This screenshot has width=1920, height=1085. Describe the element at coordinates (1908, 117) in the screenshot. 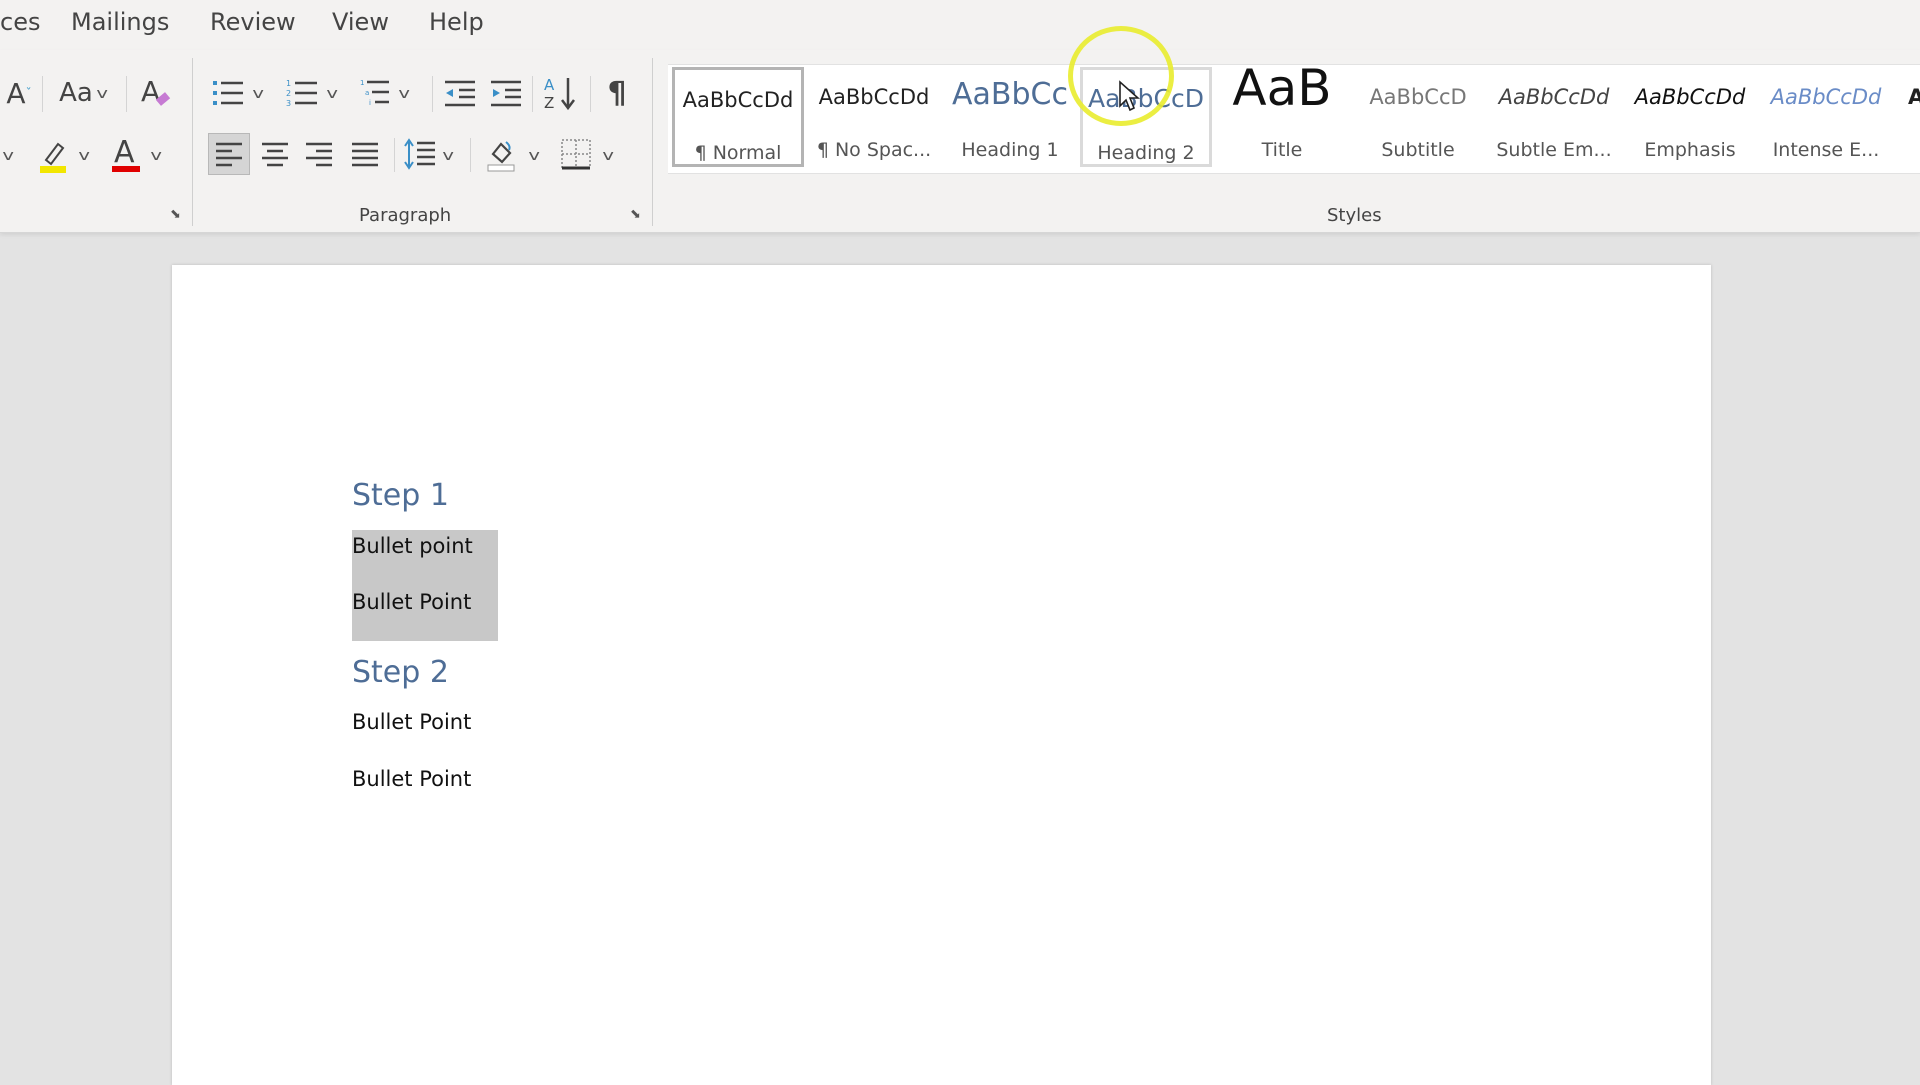

I see `style-more-partial: A` at that location.